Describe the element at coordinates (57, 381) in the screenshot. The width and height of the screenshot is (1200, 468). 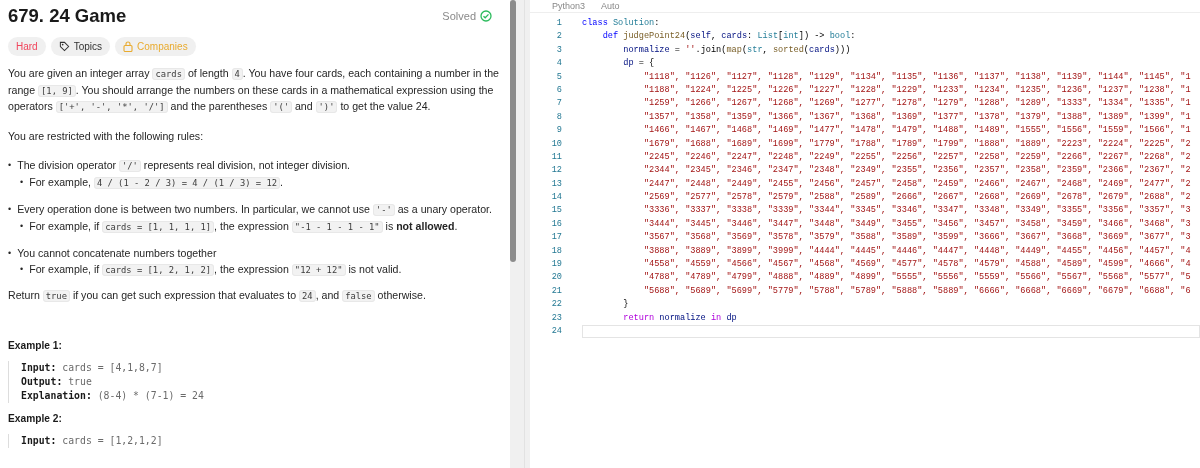
I see `example-line: Output: true` at that location.